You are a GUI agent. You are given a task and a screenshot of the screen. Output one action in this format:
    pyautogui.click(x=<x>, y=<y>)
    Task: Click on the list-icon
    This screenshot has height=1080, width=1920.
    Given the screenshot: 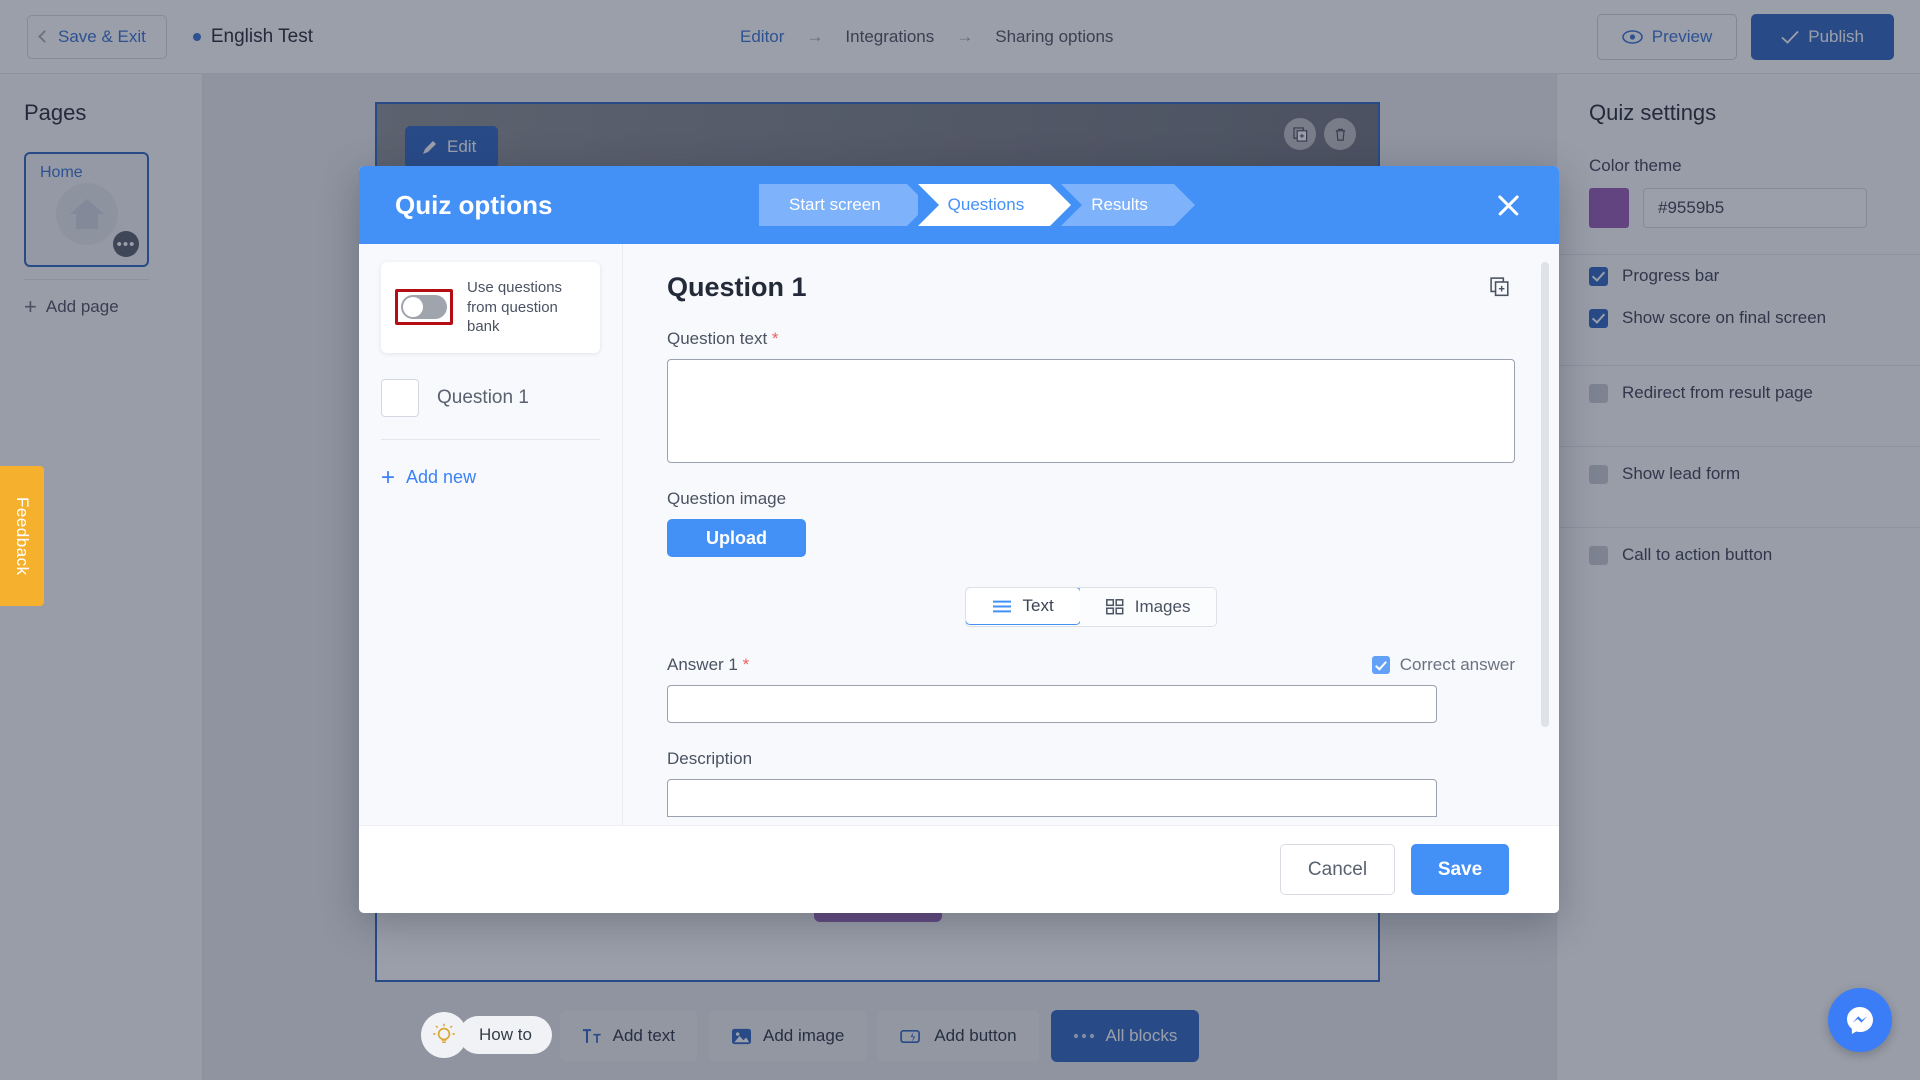 What is the action you would take?
    pyautogui.click(x=1001, y=606)
    